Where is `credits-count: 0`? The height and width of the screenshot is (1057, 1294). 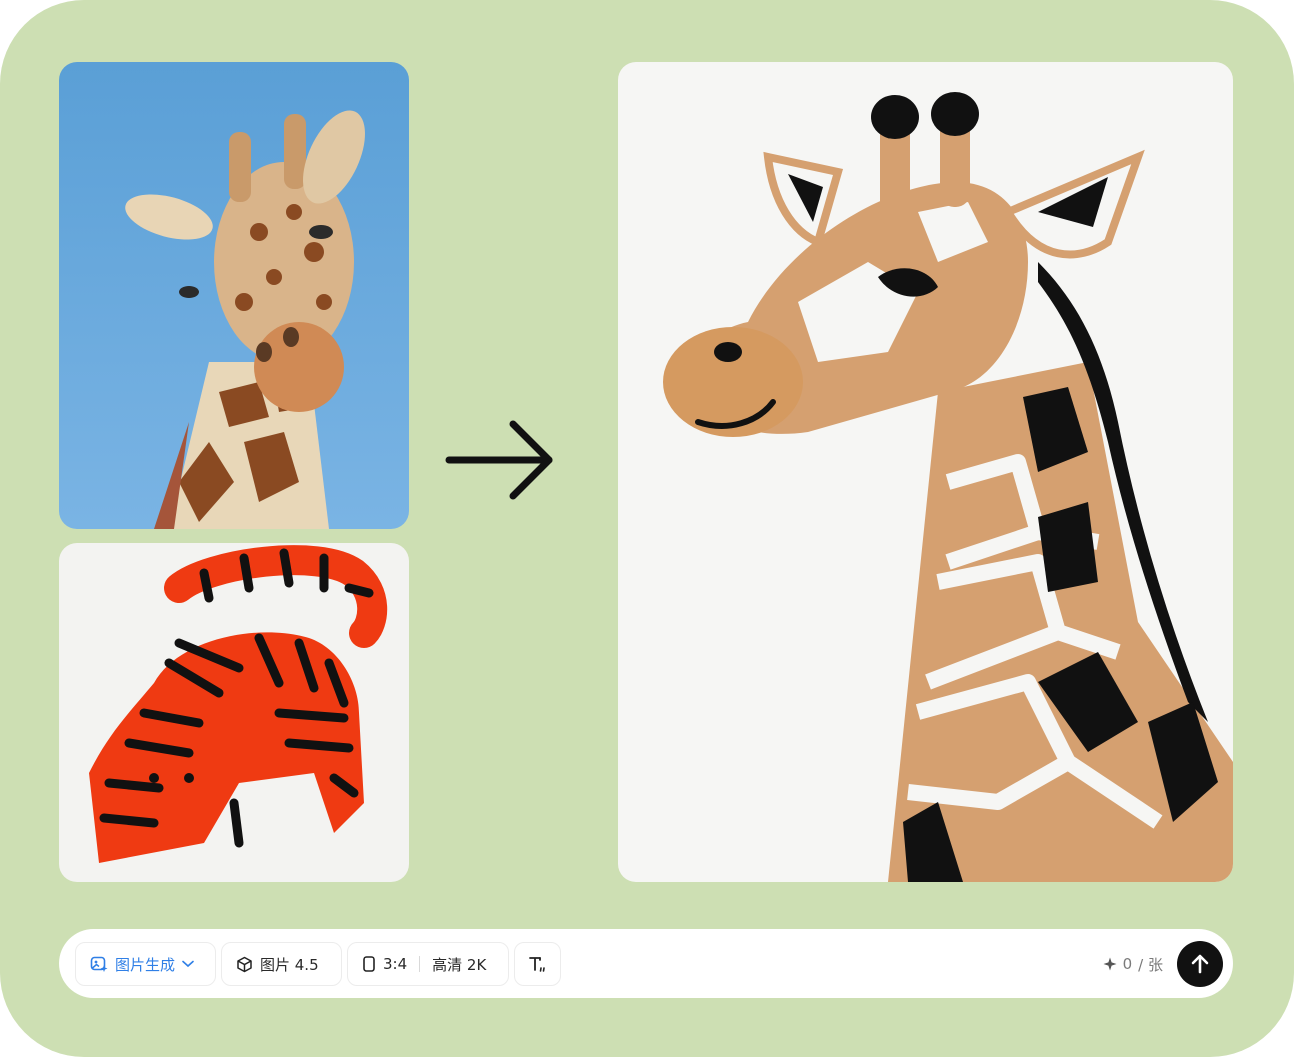
credits-count: 0 is located at coordinates (1127, 964).